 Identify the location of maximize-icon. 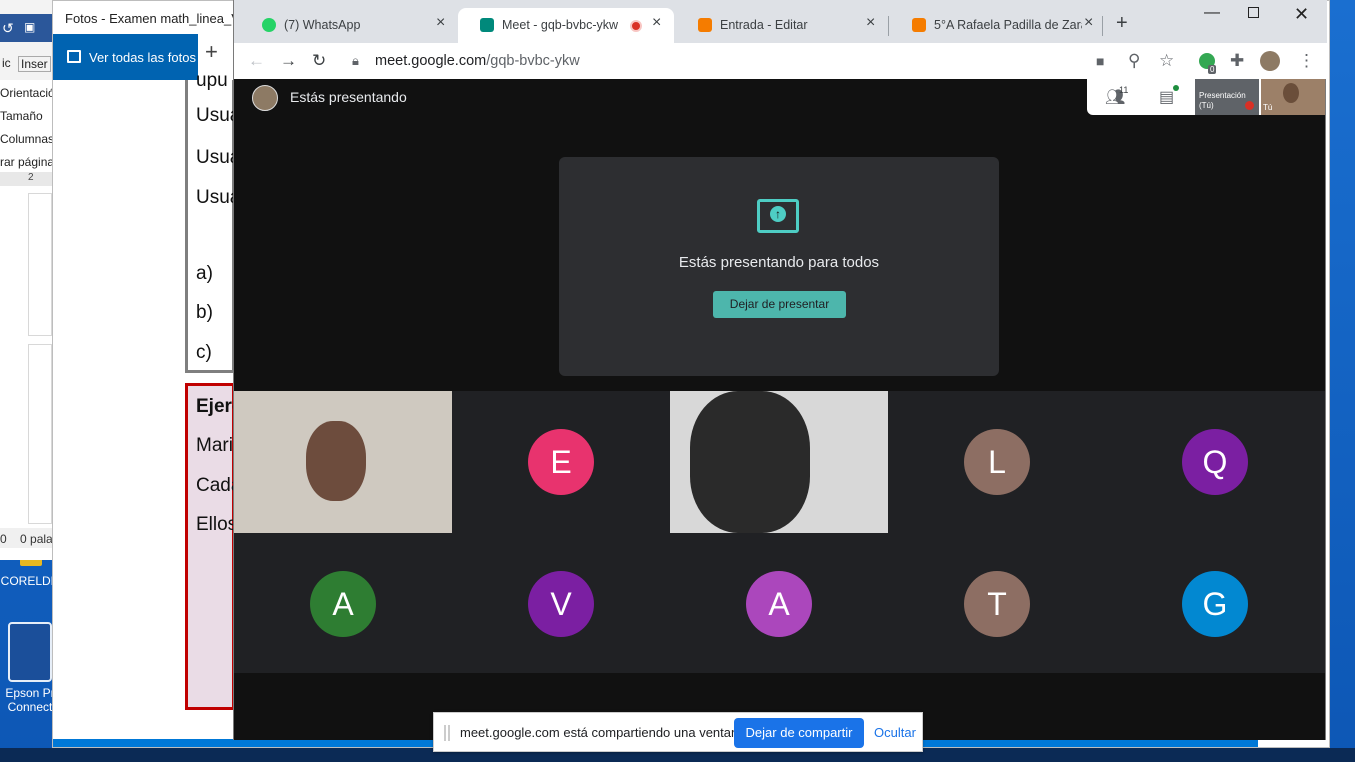
(1253, 12).